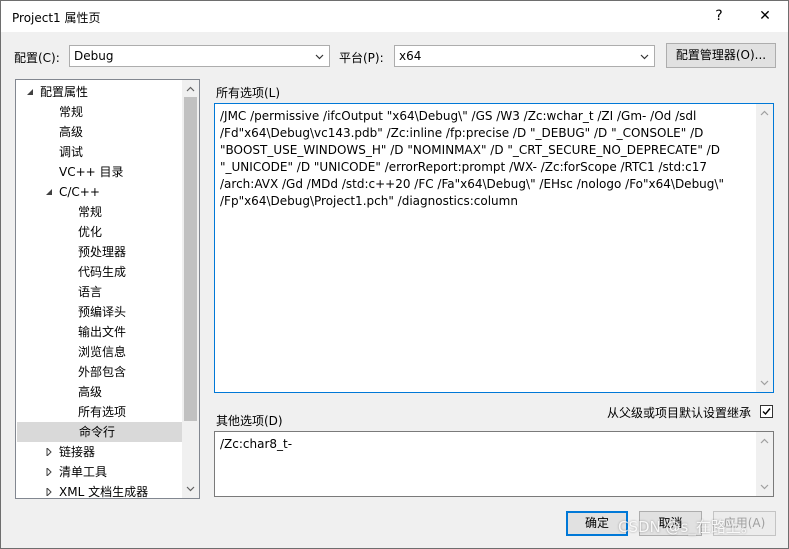 The height and width of the screenshot is (549, 789). I want to click on tree-item: 优化, so click(99, 232).